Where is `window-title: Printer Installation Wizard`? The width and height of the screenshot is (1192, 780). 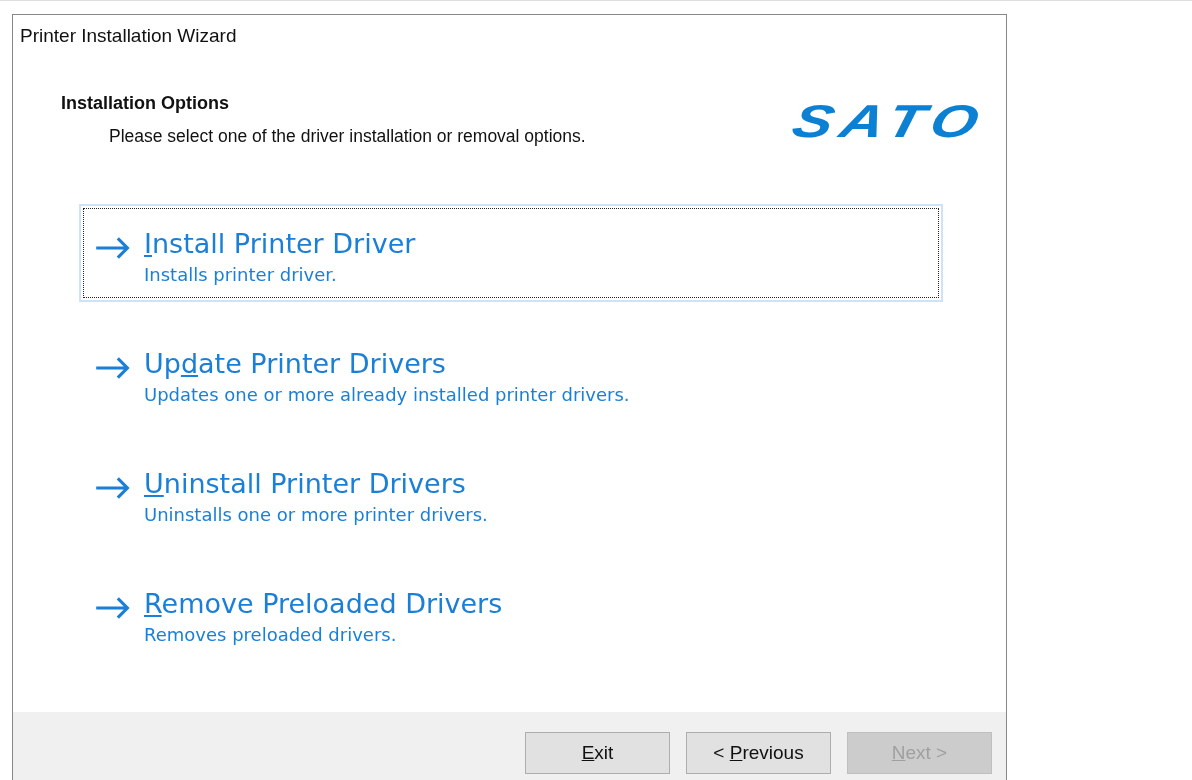
window-title: Printer Installation Wizard is located at coordinates (128, 36).